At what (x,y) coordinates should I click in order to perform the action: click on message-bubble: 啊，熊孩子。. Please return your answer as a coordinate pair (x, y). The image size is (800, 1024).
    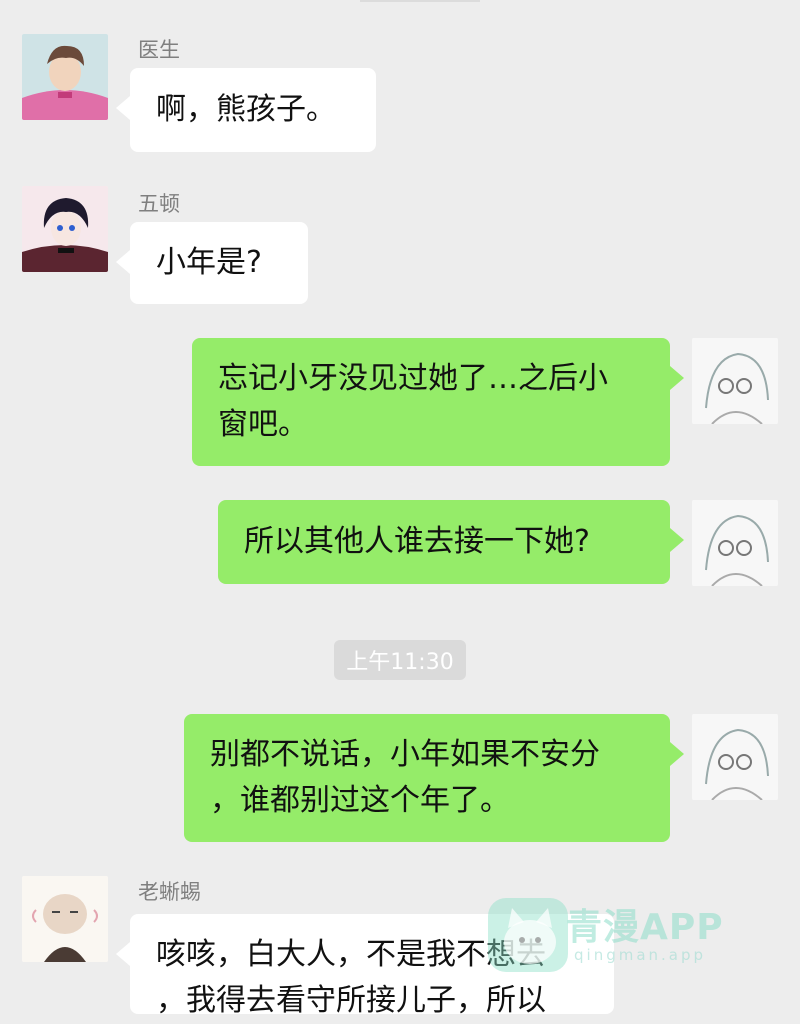
    Looking at the image, I should click on (246, 110).